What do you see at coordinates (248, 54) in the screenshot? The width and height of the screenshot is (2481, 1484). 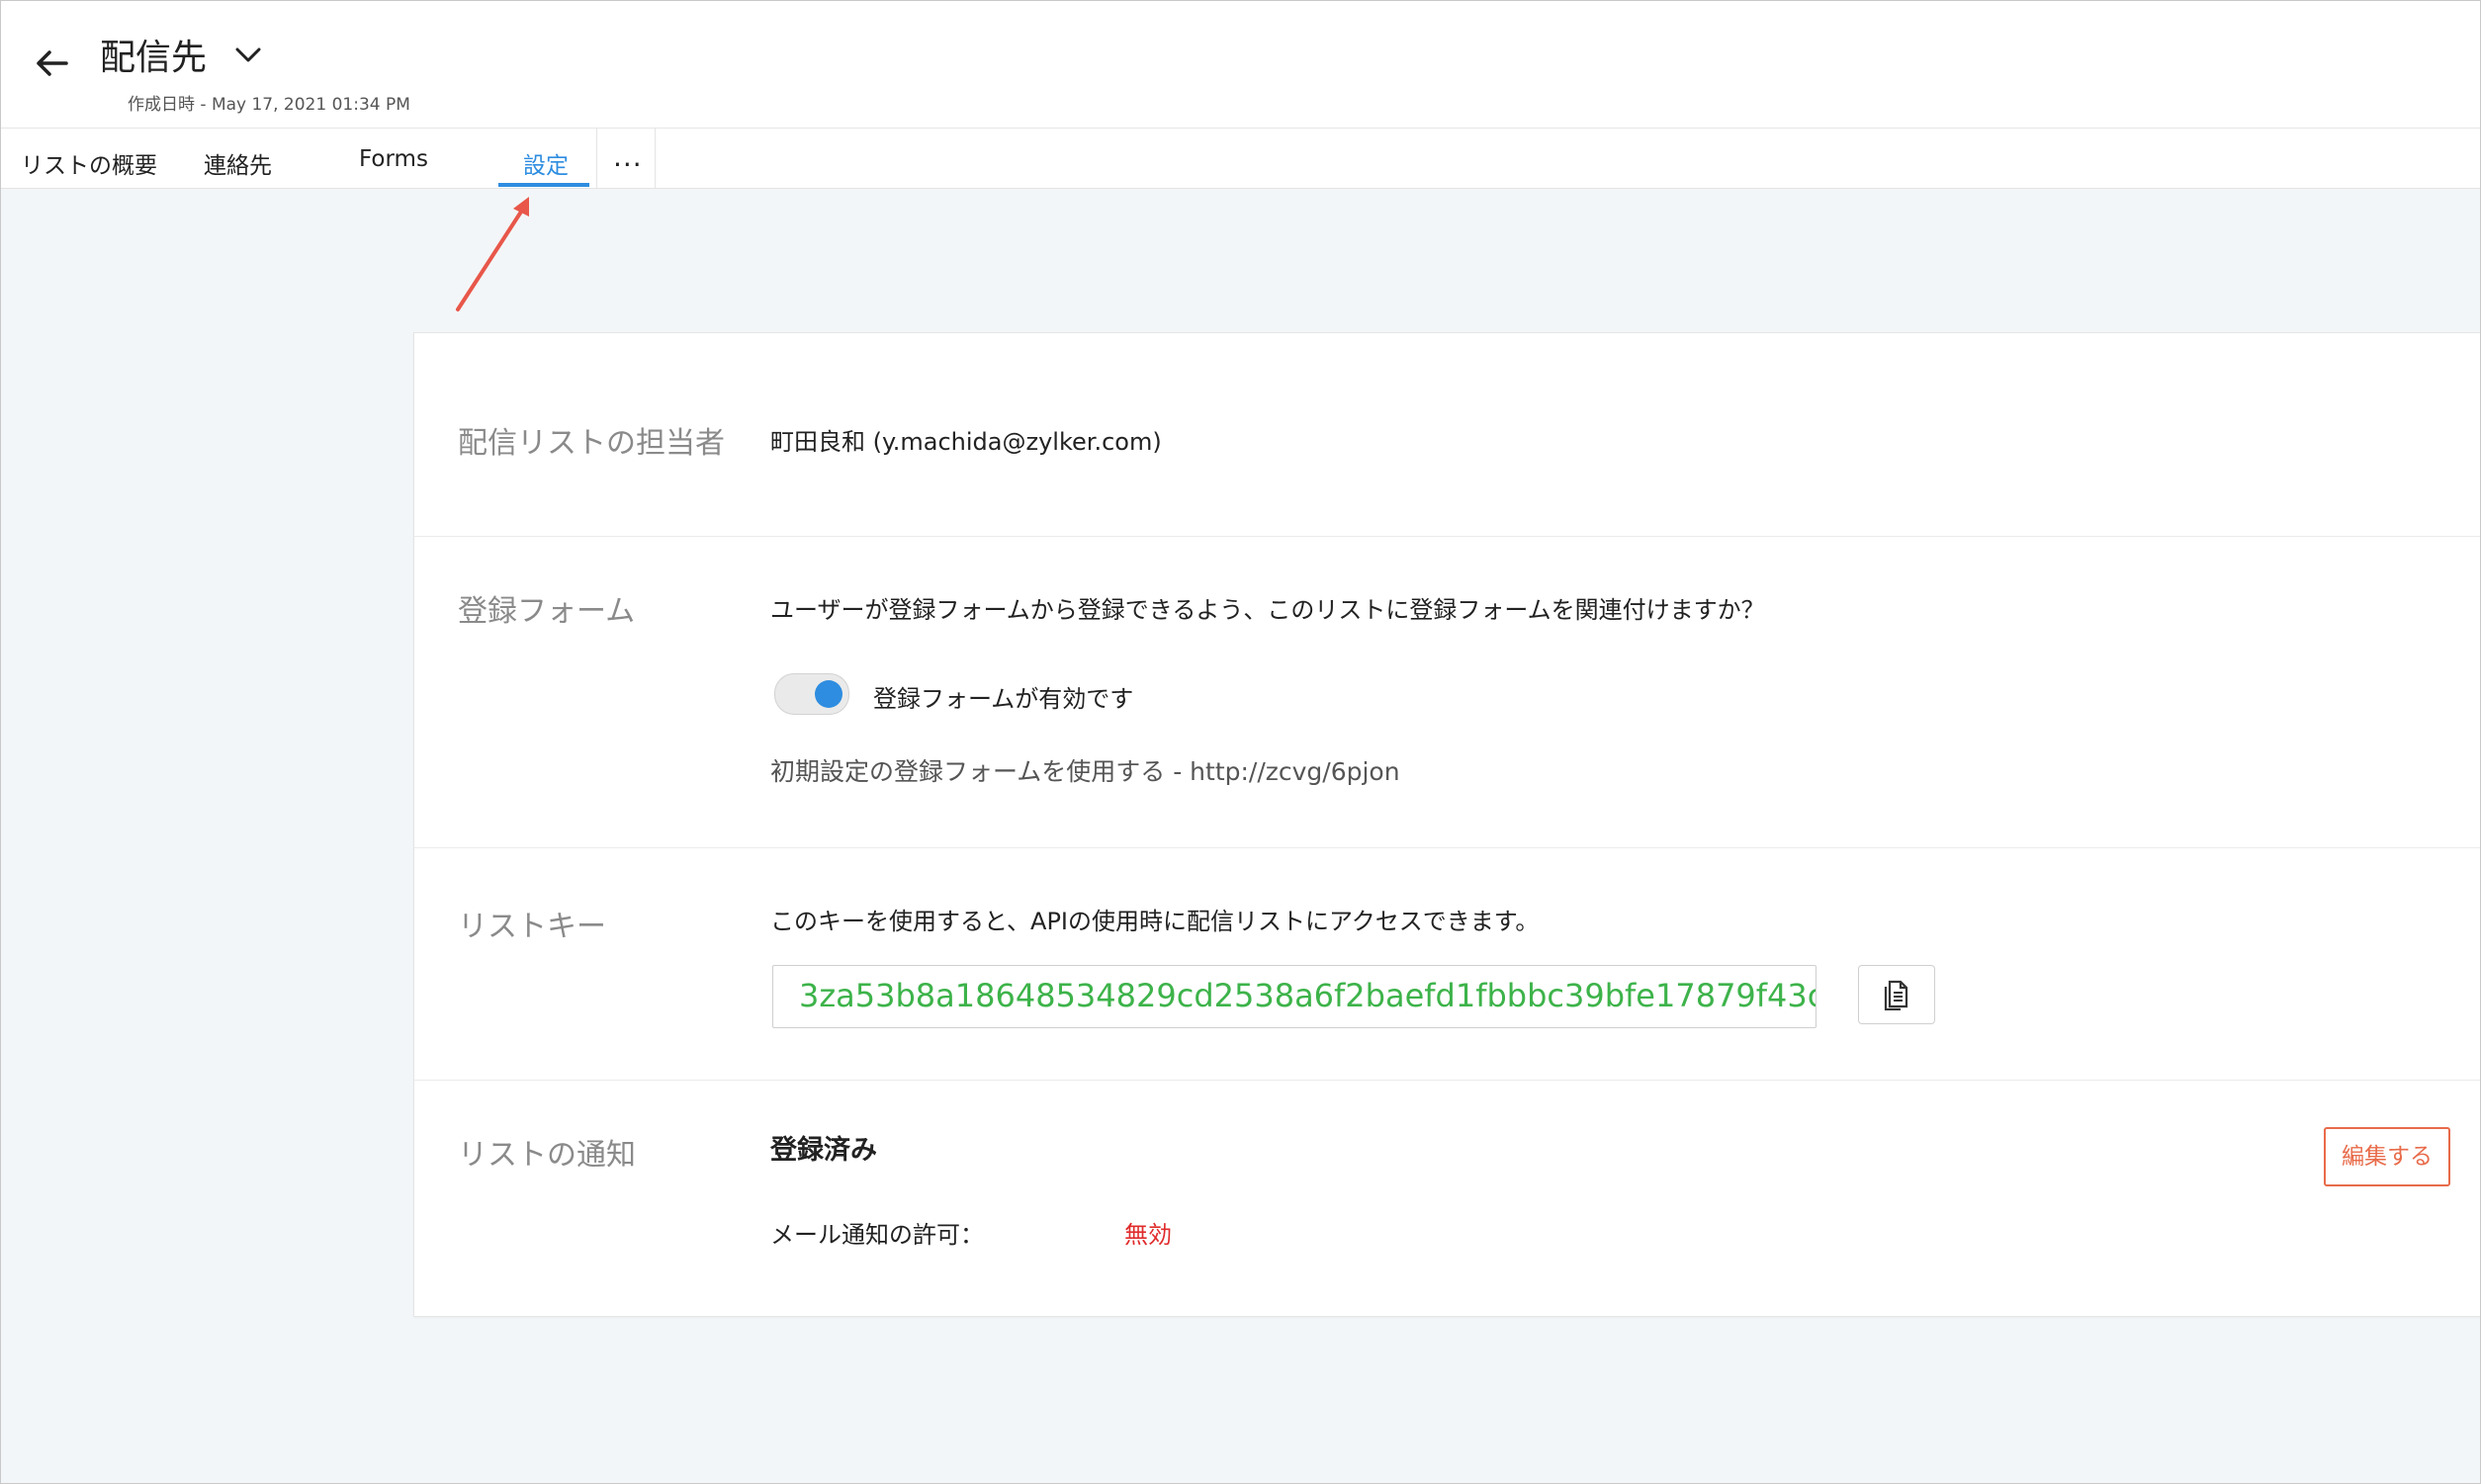 I see `chevron-down-icon` at bounding box center [248, 54].